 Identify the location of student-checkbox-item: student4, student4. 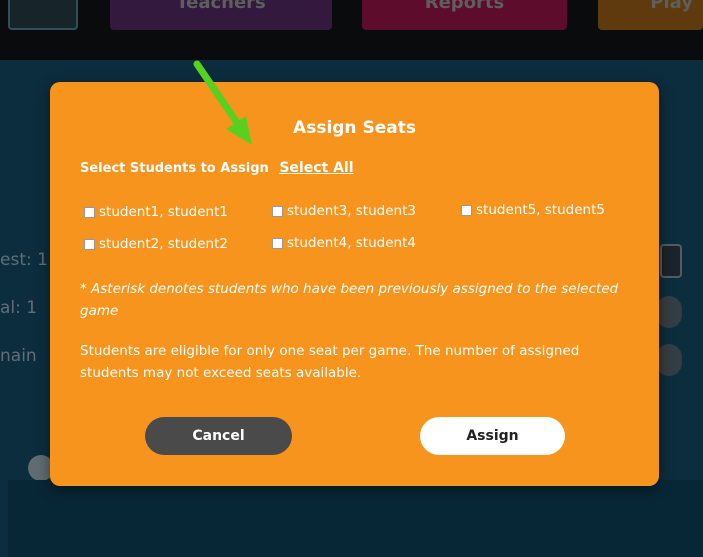
(344, 243).